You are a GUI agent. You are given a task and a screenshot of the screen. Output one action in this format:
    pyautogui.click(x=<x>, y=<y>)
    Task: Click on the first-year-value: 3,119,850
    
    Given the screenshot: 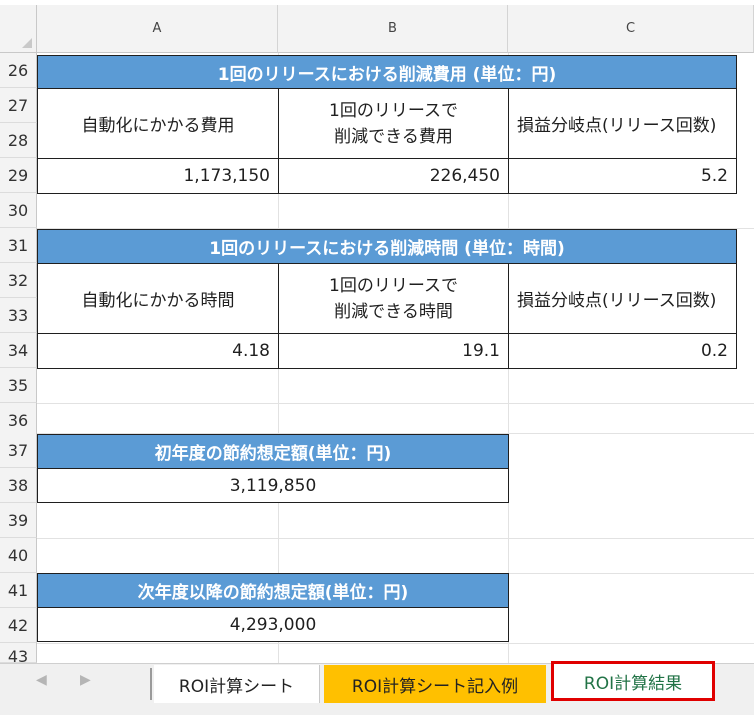 What is the action you would take?
    pyautogui.click(x=273, y=485)
    